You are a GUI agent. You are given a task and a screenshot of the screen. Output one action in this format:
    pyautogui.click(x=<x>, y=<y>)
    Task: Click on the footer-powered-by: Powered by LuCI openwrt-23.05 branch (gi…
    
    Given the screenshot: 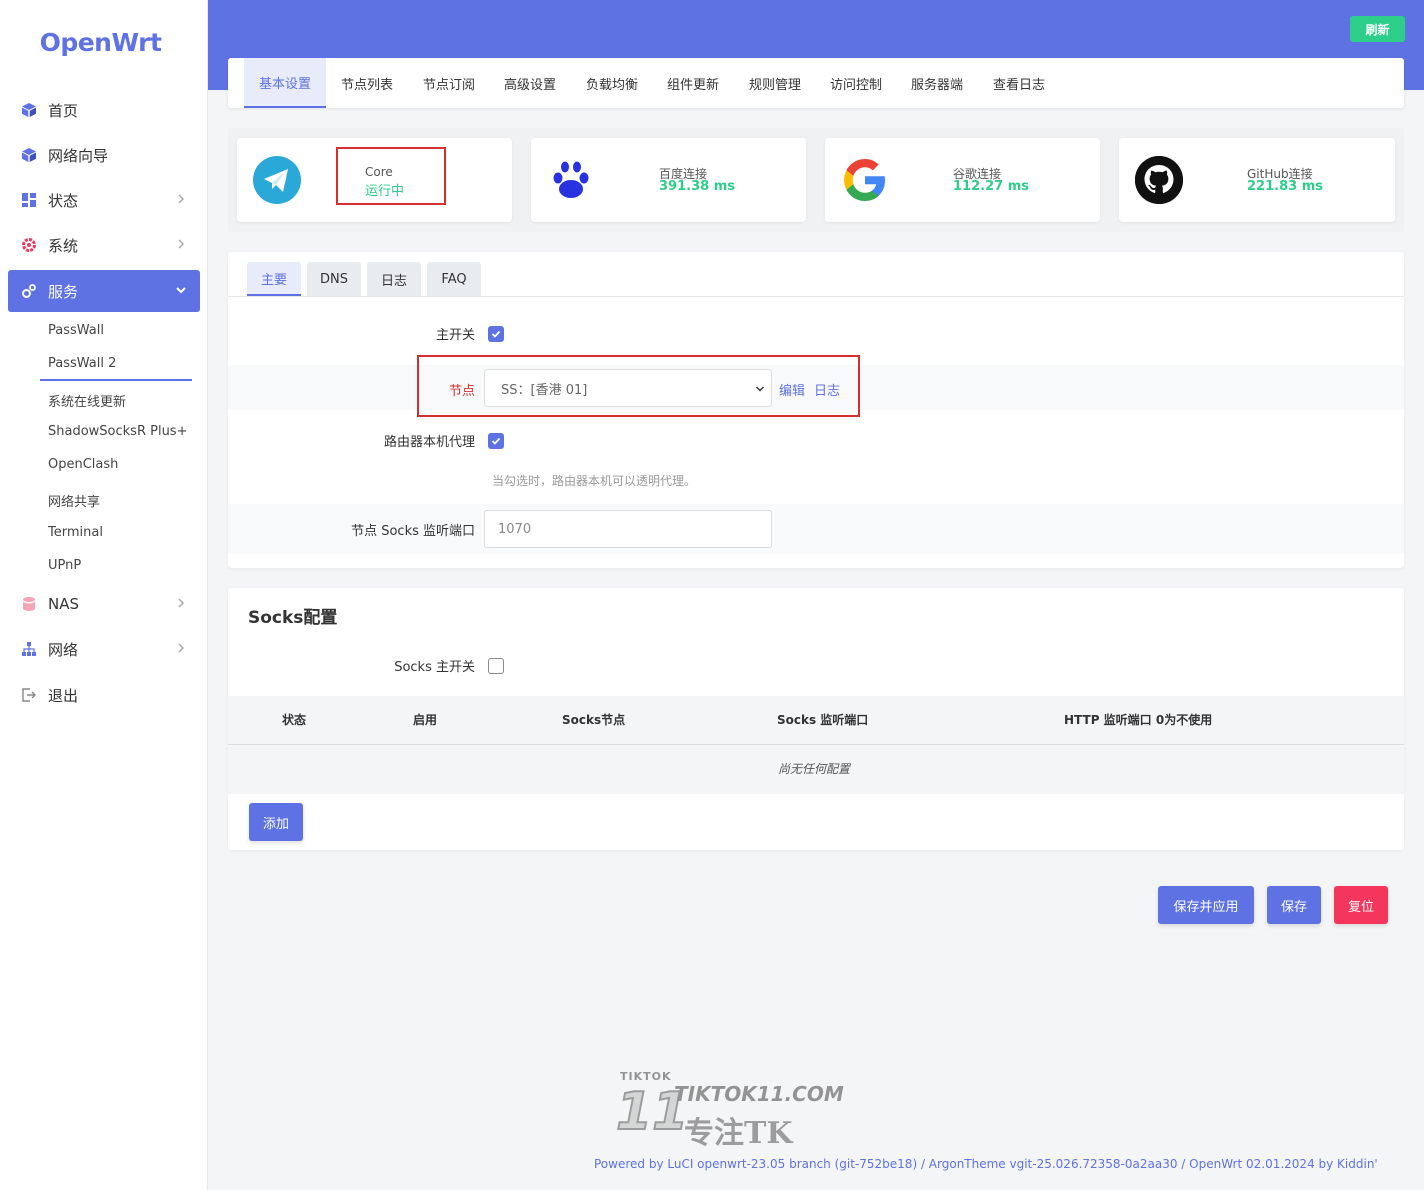 What is the action you would take?
    pyautogui.click(x=986, y=1164)
    